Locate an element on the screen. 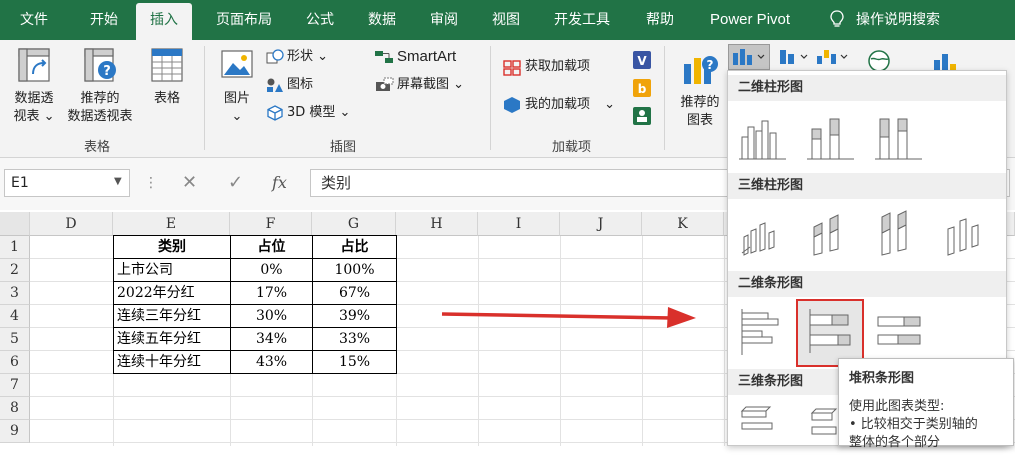 The width and height of the screenshot is (1015, 455). tooltip-title: 堆积条形图 is located at coordinates (882, 378).